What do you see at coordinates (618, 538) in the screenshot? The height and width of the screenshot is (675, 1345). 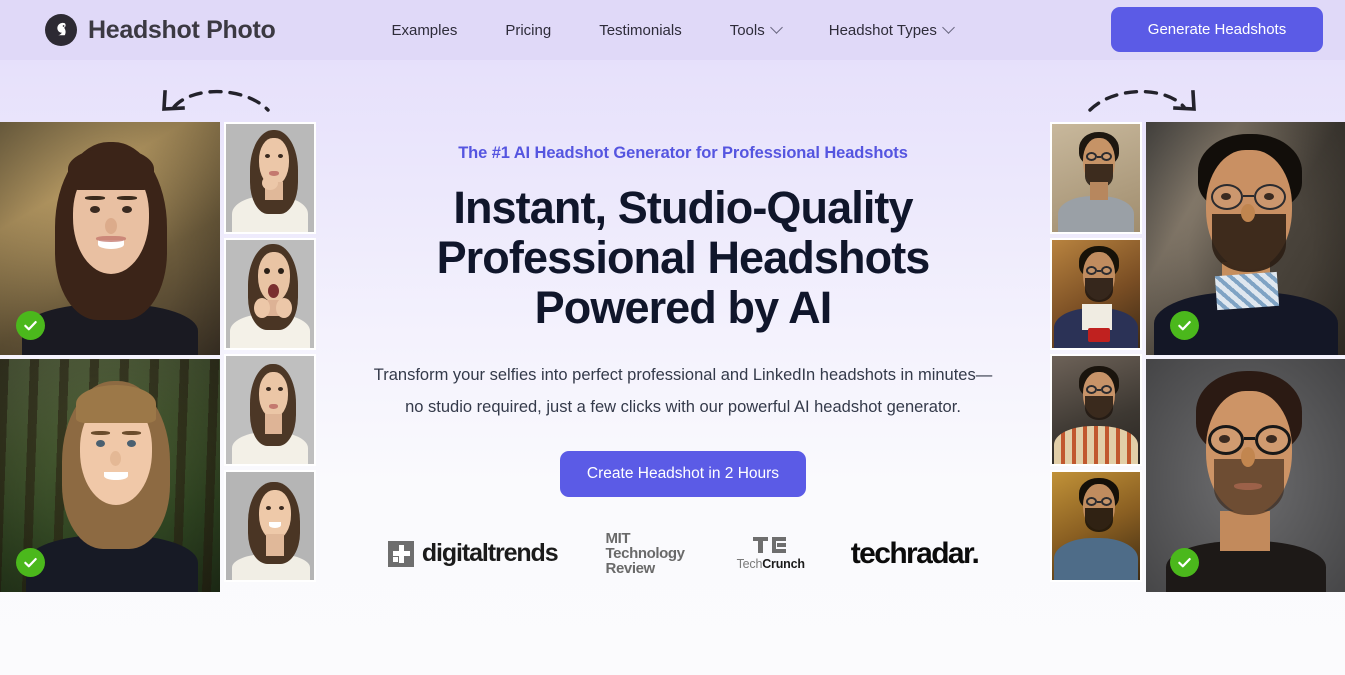 I see `mit-line-1: MIT` at bounding box center [618, 538].